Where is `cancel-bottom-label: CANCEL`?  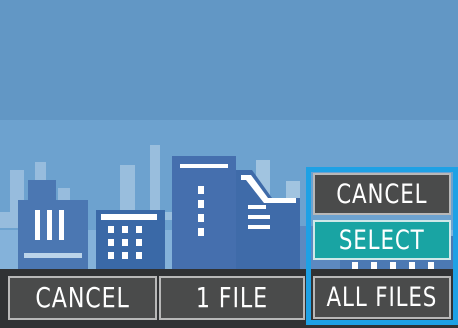 cancel-bottom-label: CANCEL is located at coordinates (82, 297).